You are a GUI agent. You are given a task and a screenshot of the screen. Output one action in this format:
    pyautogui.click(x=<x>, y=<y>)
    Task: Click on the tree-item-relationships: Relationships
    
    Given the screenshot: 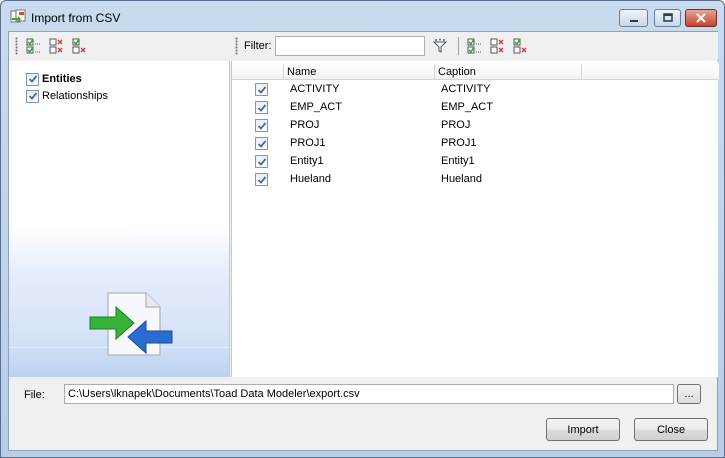 What is the action you would take?
    pyautogui.click(x=67, y=96)
    